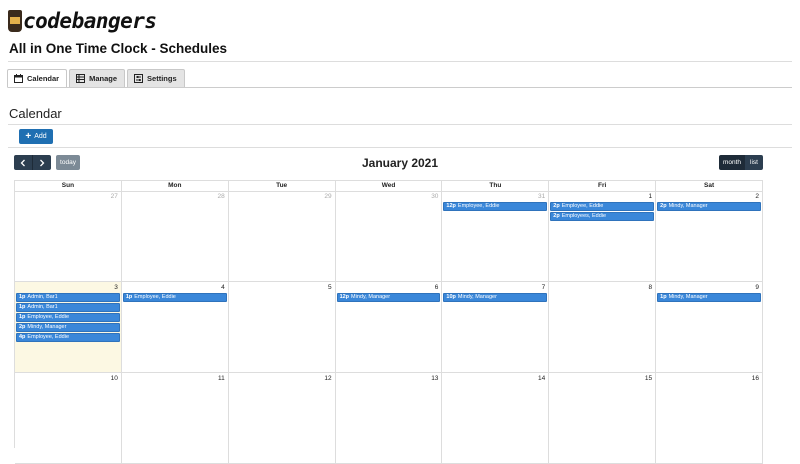 This screenshot has width=800, height=464. What do you see at coordinates (732, 162) in the screenshot?
I see `month-view-button: month` at bounding box center [732, 162].